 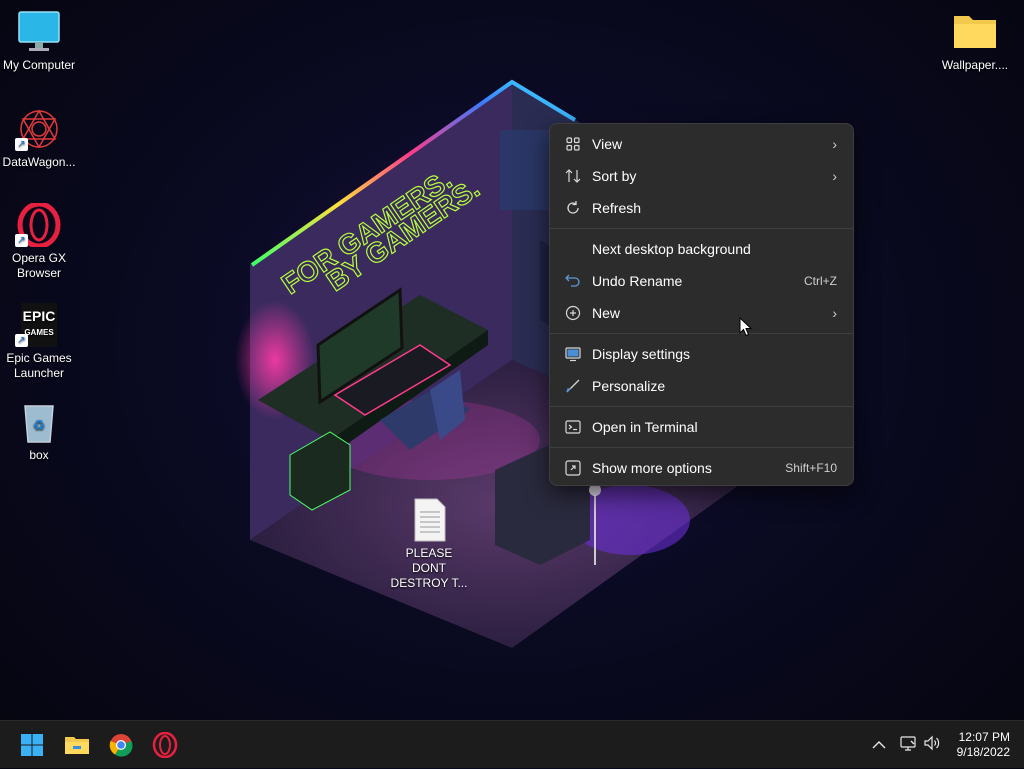 I want to click on start-icon, so click(x=32, y=745).